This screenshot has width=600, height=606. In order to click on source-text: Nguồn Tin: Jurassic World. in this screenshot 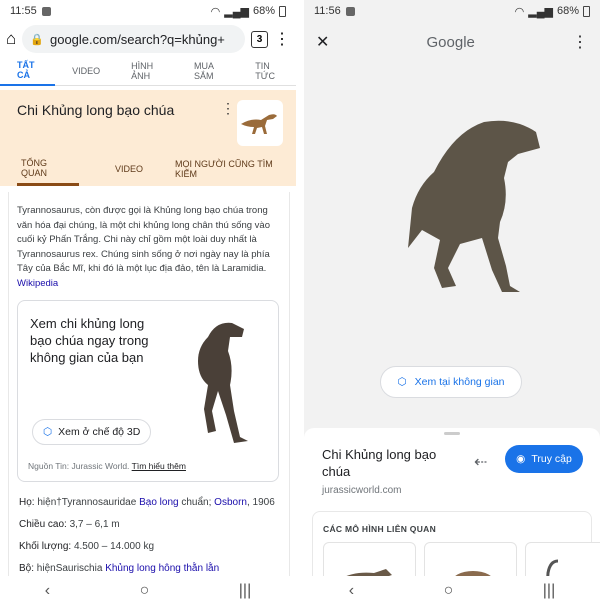, I will do `click(79, 466)`.